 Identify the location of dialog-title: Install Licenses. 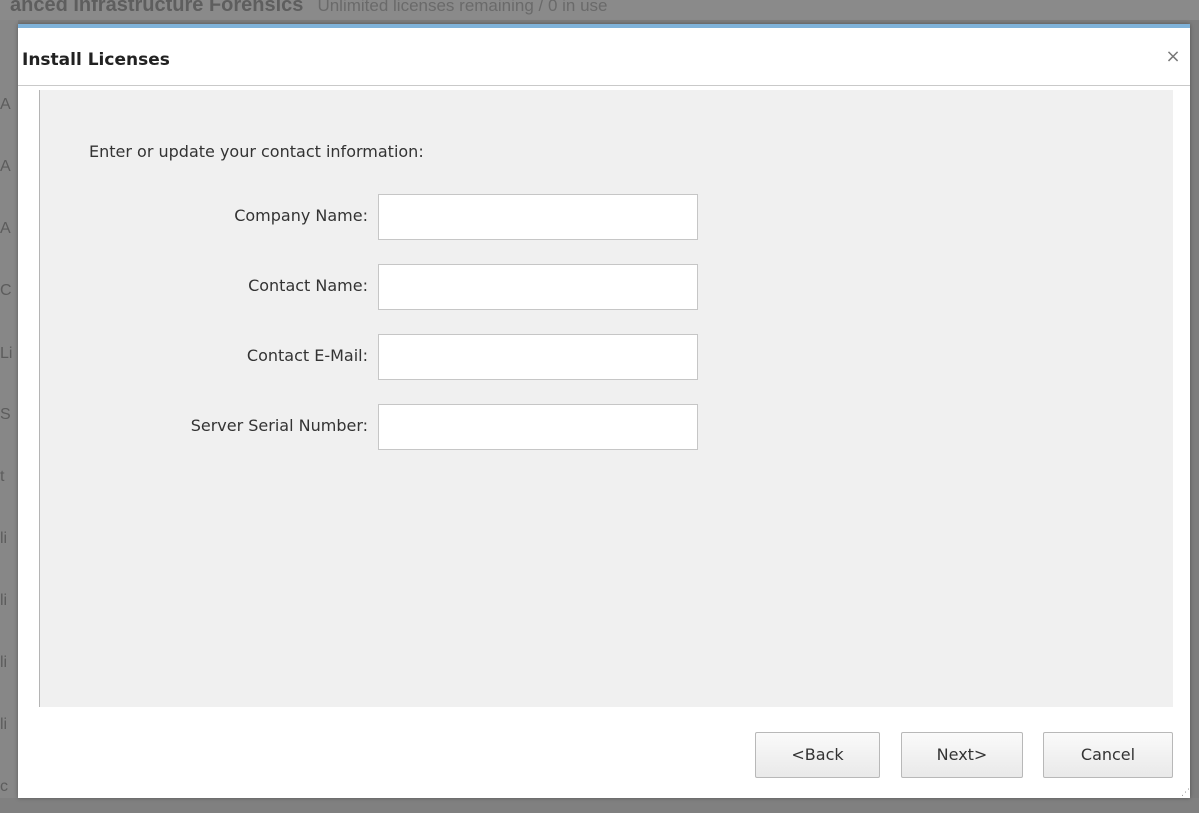
(96, 60).